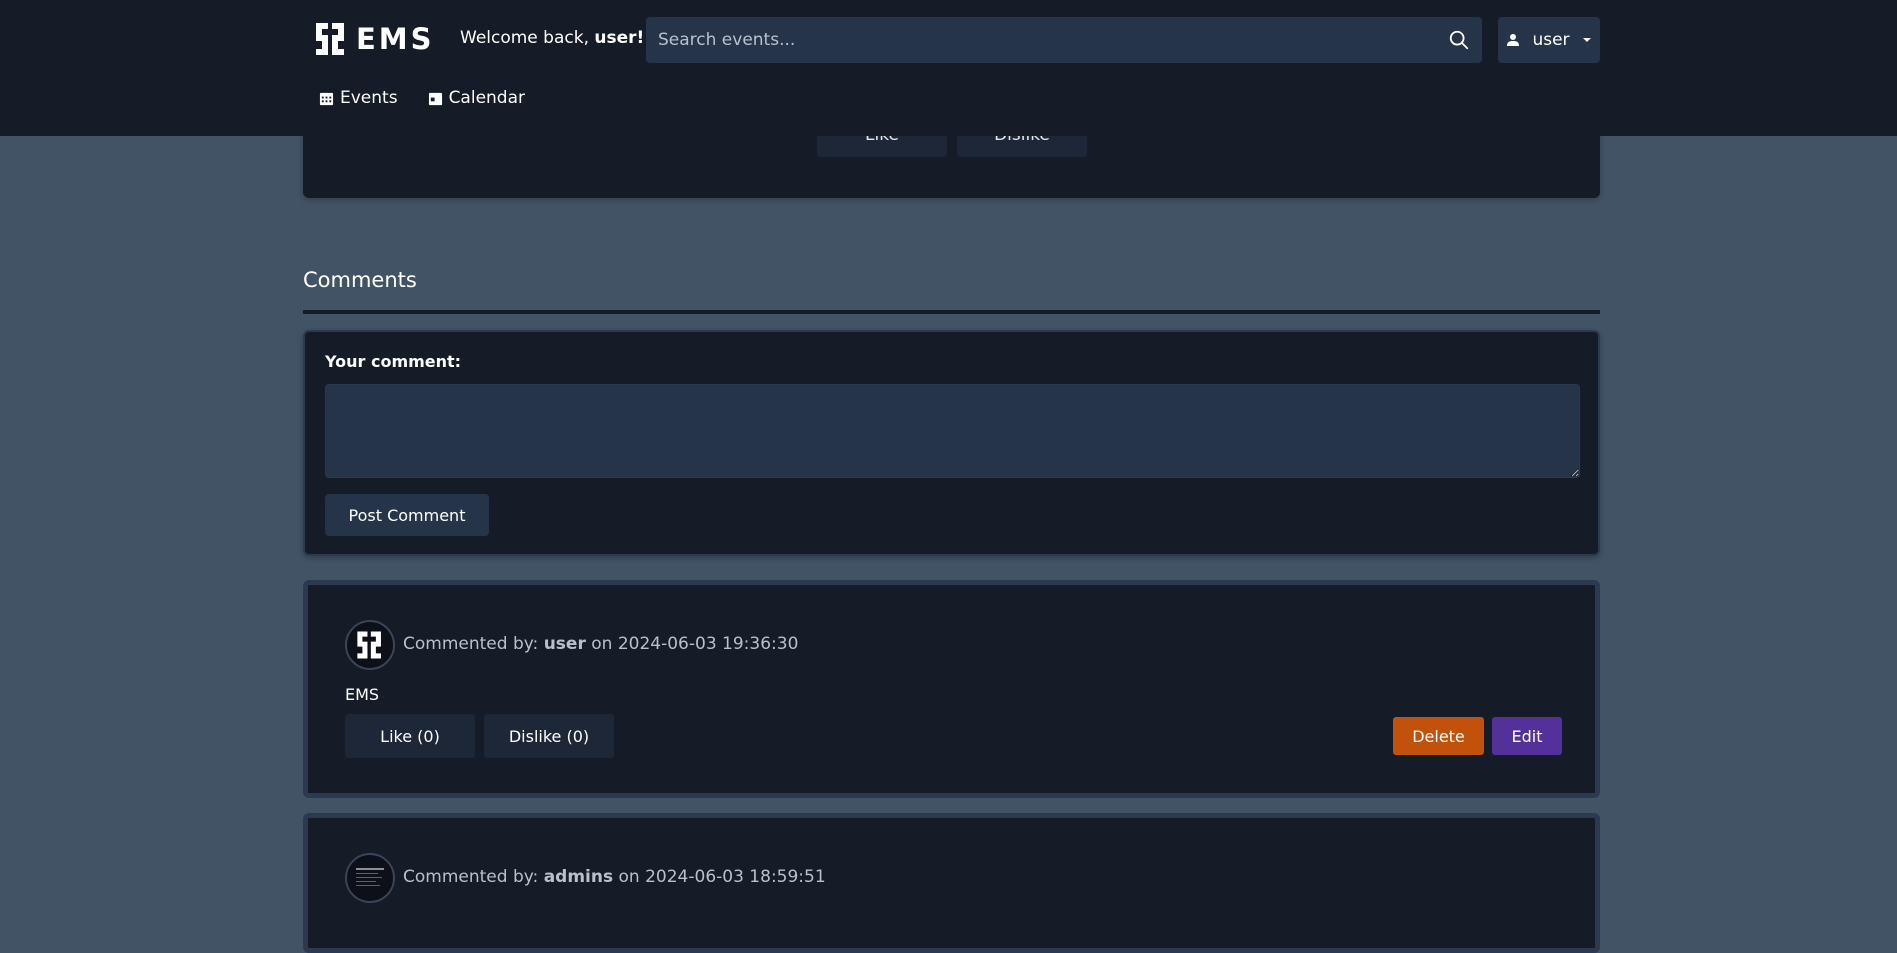 This screenshot has width=1897, height=953. Describe the element at coordinates (326, 98) in the screenshot. I see `calendar-grid-icon` at that location.